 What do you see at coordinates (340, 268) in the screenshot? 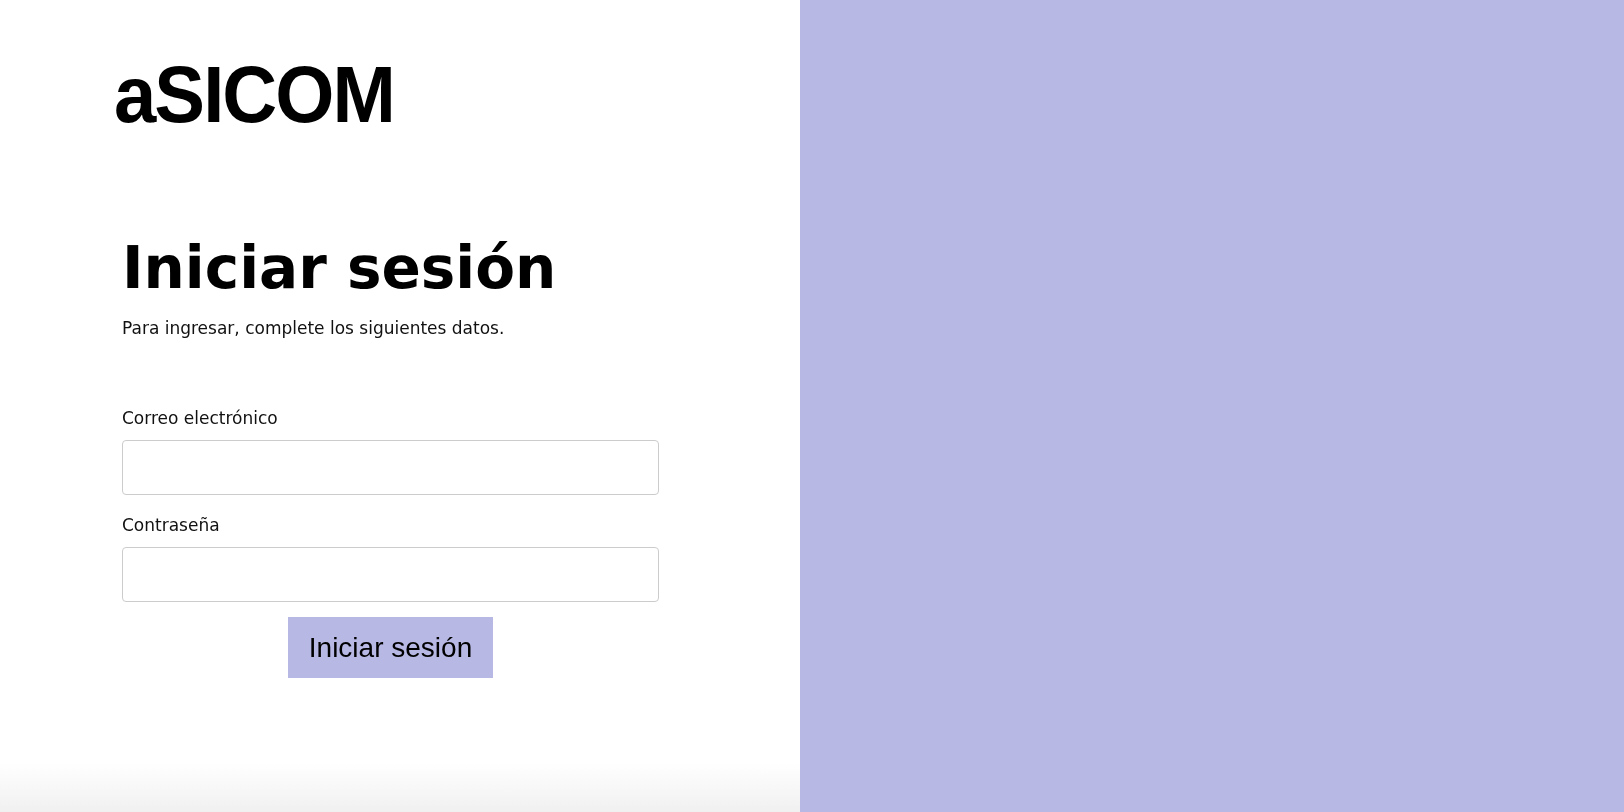
I see `page-title: Iniciar sesión` at bounding box center [340, 268].